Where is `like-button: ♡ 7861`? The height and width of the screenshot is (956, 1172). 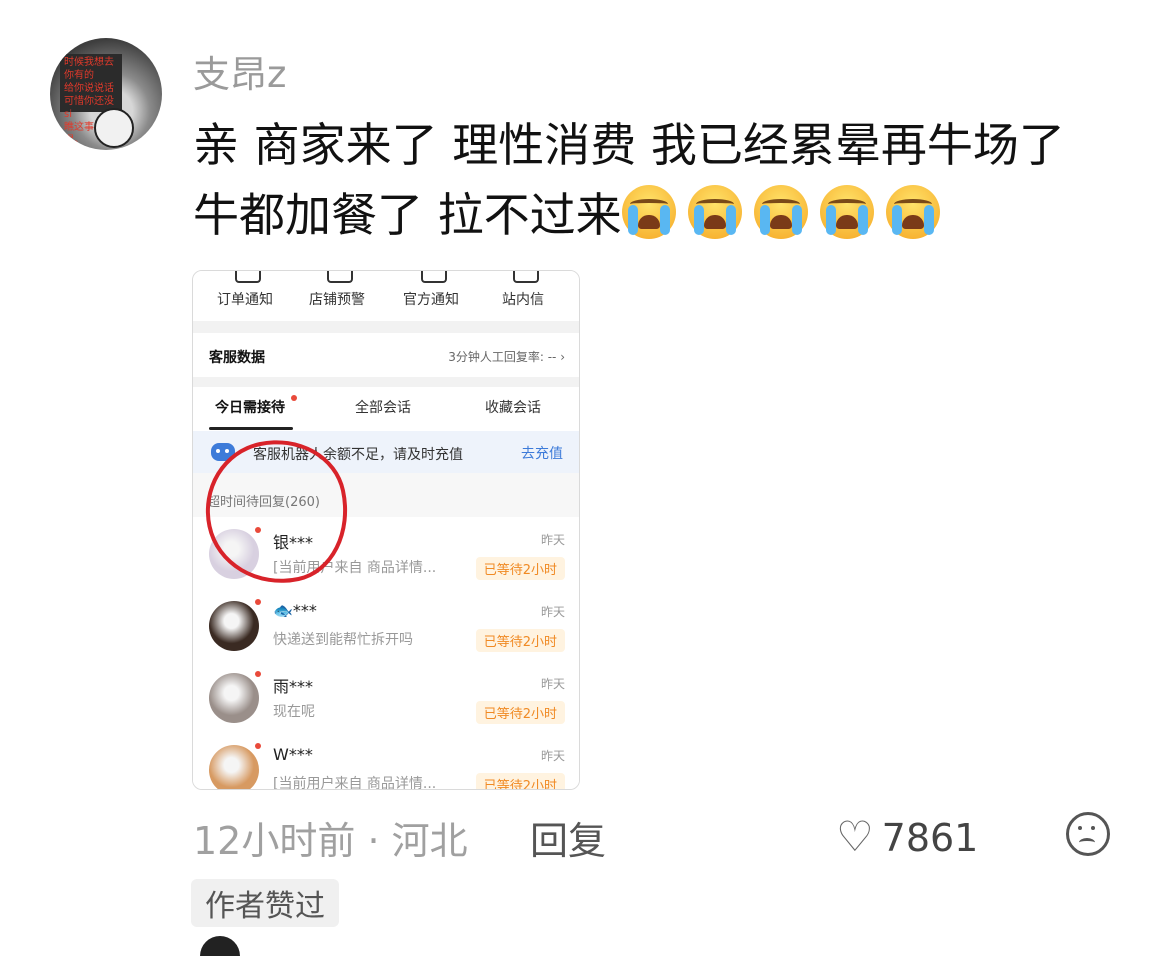 like-button: ♡ 7861 is located at coordinates (907, 836).